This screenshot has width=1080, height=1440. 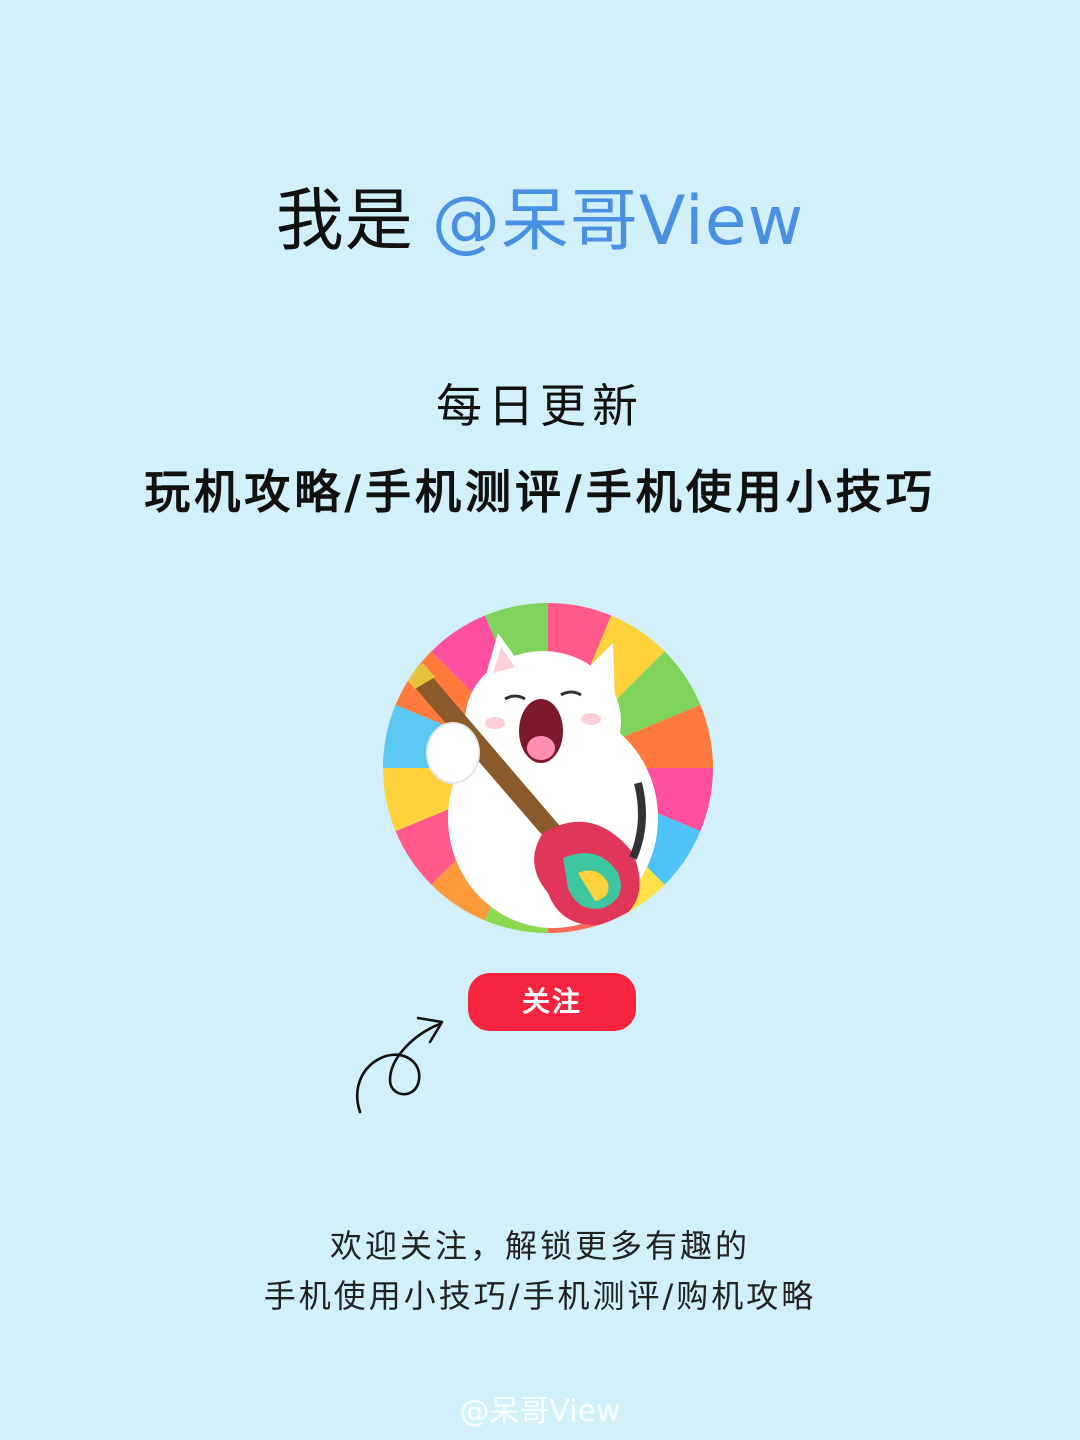 I want to click on title-intro: 我是, so click(x=344, y=221).